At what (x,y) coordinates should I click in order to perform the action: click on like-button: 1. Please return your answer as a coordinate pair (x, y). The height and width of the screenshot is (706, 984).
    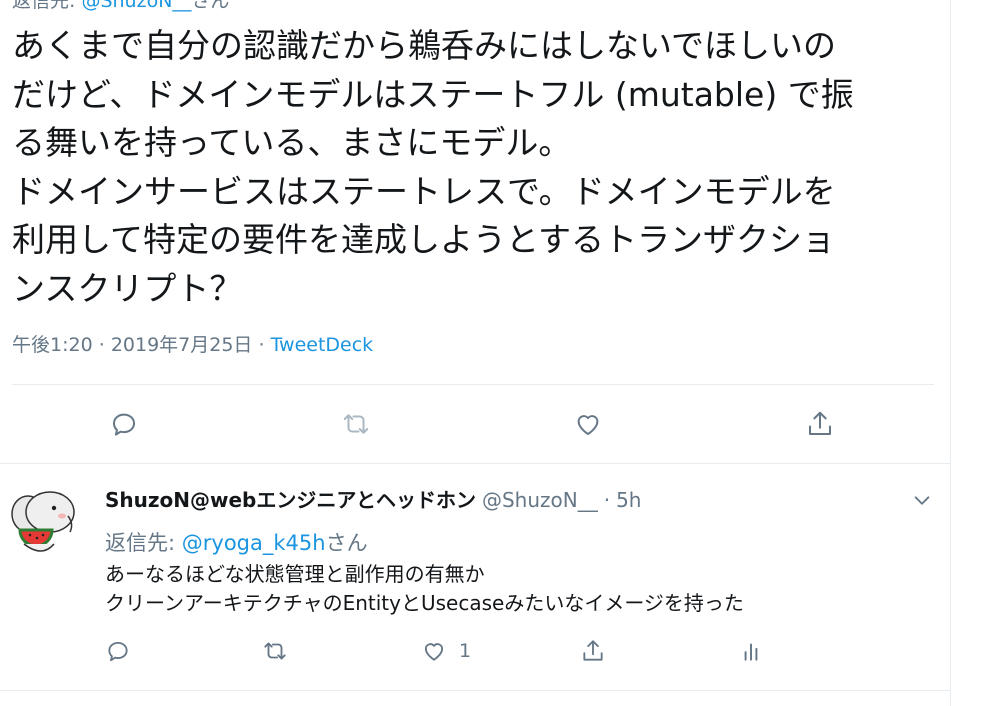
    Looking at the image, I should click on (446, 651).